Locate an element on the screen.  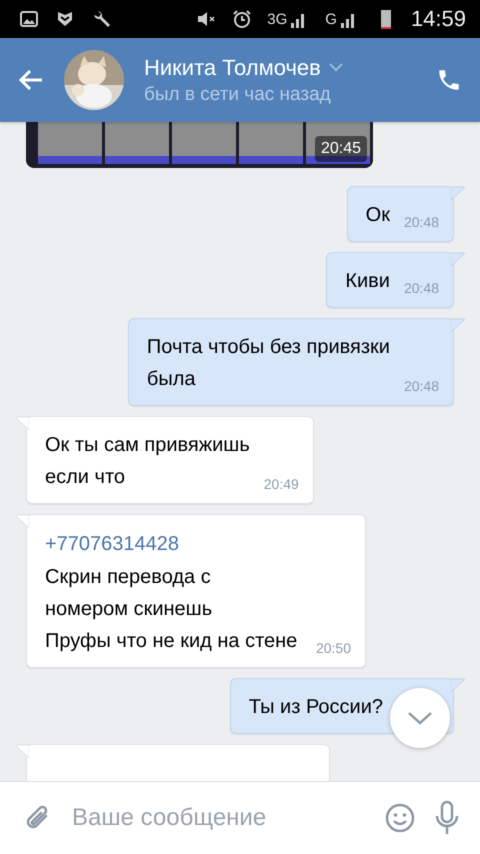
image-icon is located at coordinates (29, 19).